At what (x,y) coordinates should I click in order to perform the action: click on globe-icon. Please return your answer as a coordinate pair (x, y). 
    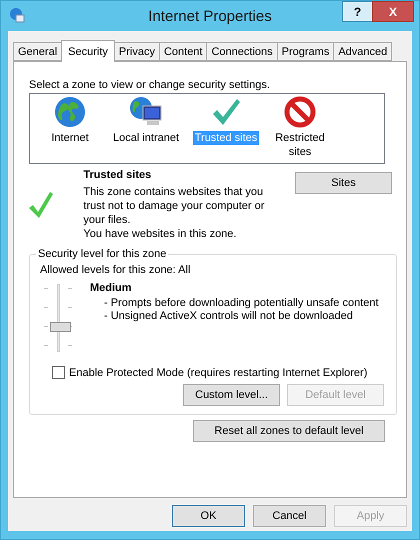
    Looking at the image, I should click on (70, 112).